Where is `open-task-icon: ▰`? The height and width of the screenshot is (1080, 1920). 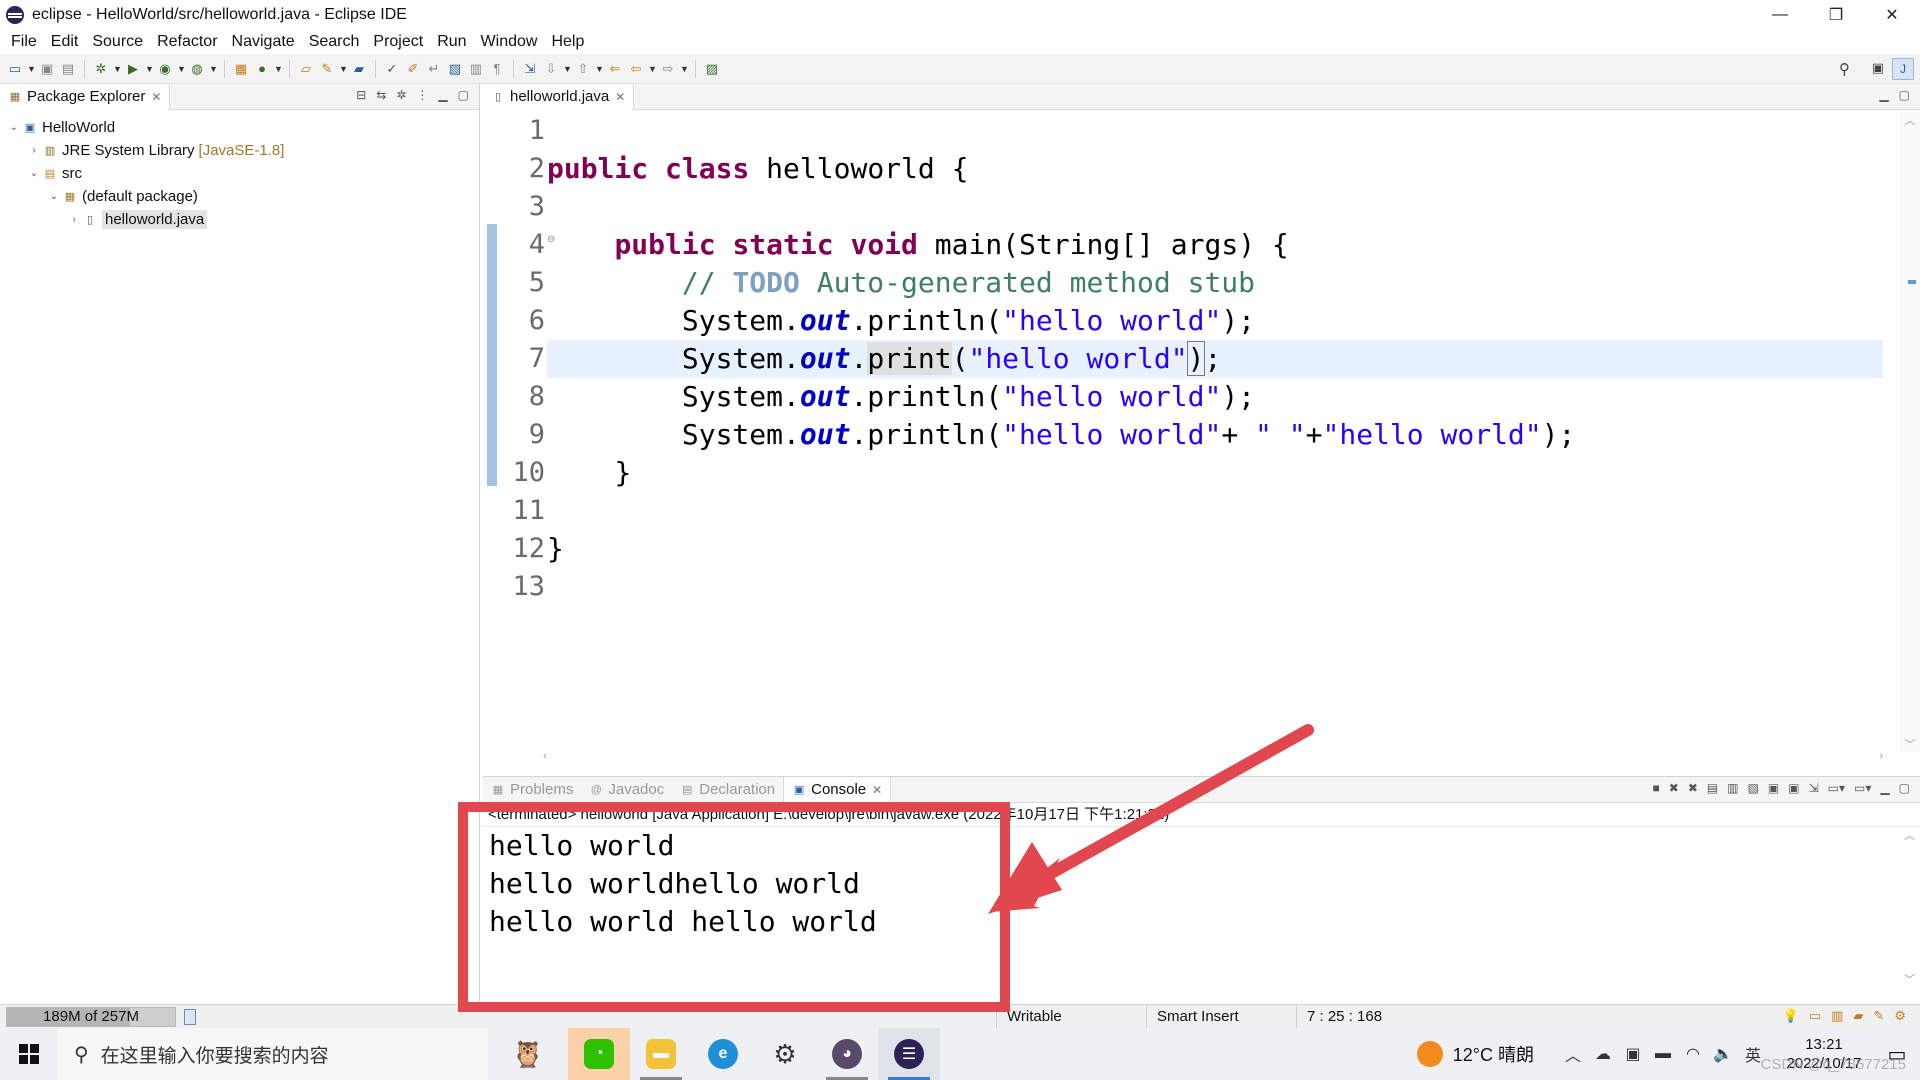
open-task-icon: ▰ is located at coordinates (359, 69).